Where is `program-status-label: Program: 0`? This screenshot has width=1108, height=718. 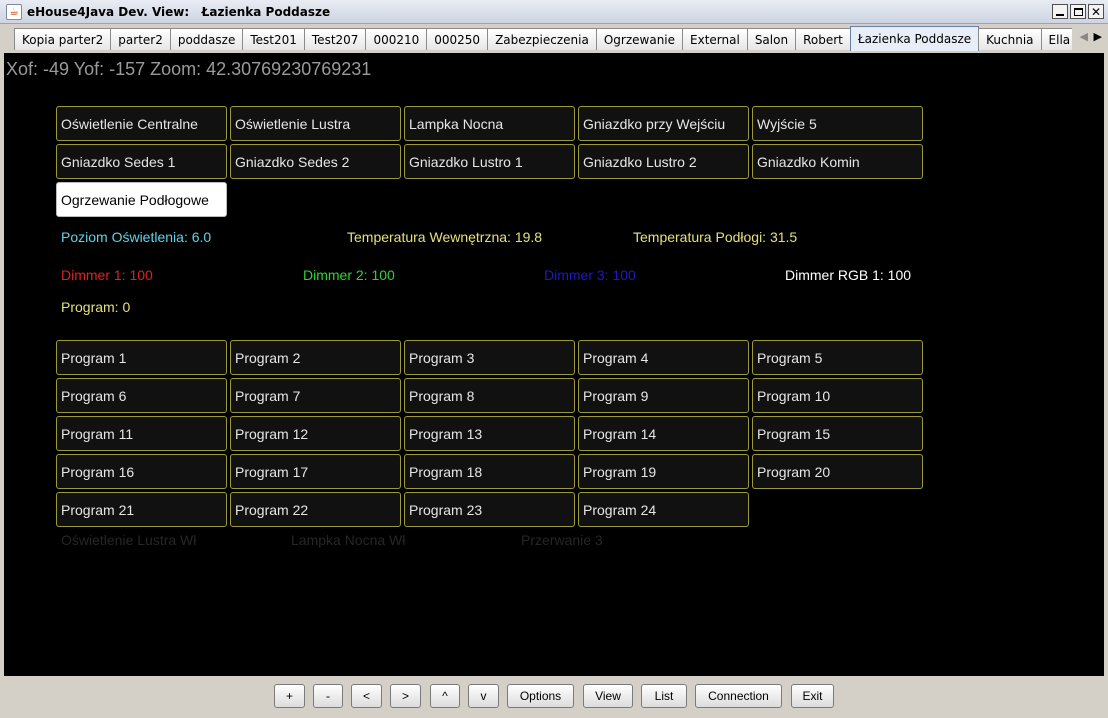 program-status-label: Program: 0 is located at coordinates (96, 307).